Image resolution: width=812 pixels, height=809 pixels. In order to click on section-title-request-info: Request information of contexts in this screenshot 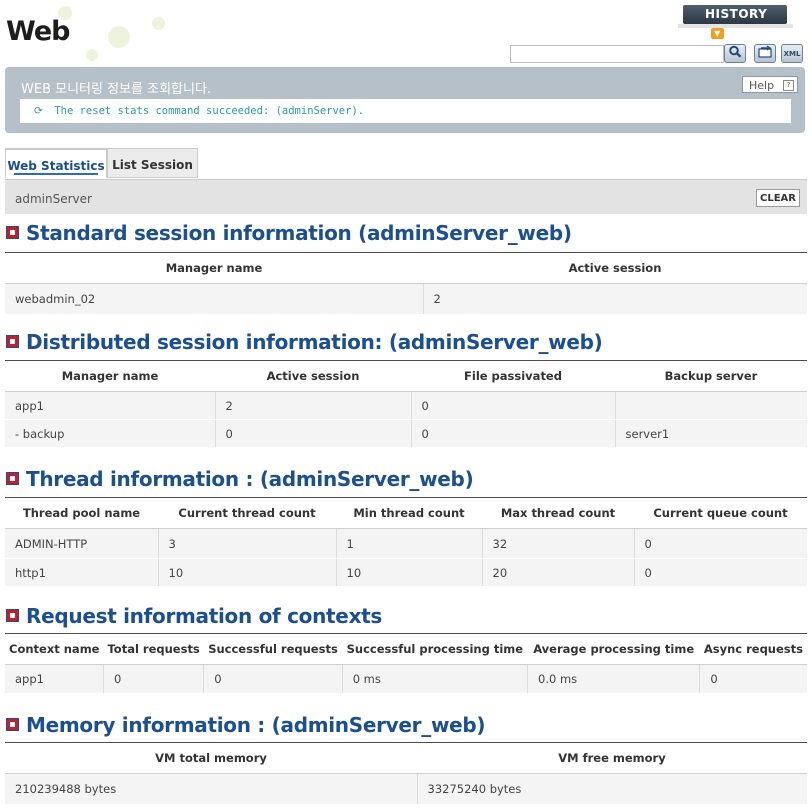, I will do `click(194, 616)`.